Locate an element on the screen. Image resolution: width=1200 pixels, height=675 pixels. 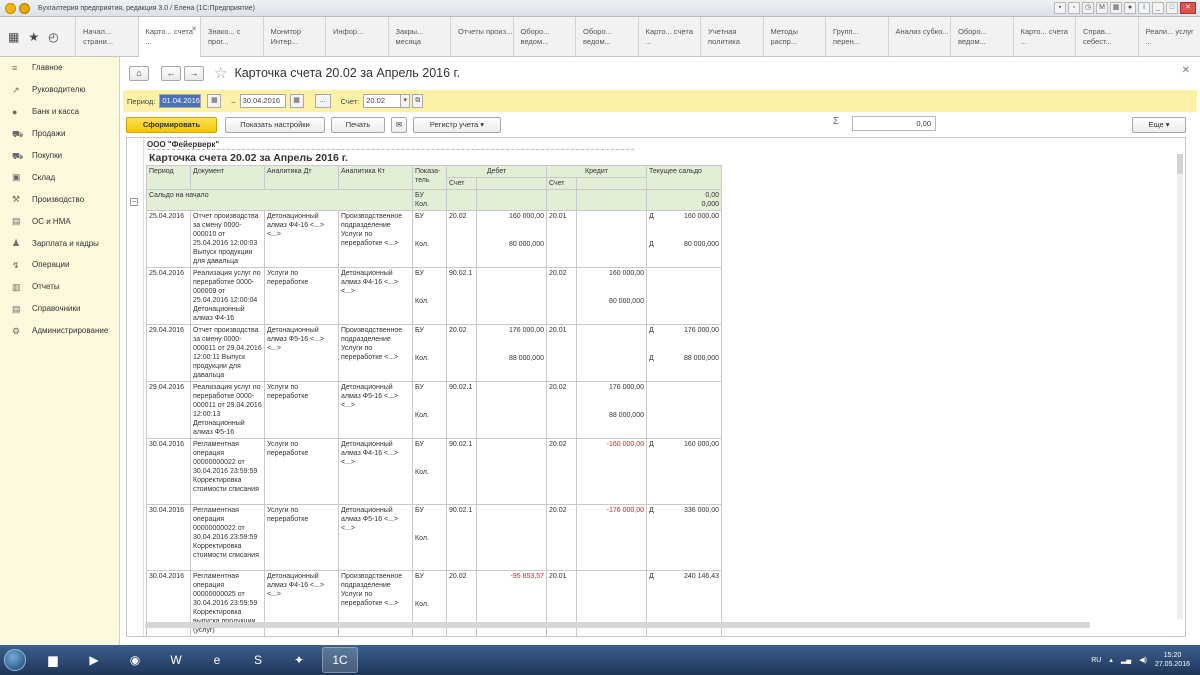
account-dropdown-icon: ▾ is located at coordinates (405, 101).